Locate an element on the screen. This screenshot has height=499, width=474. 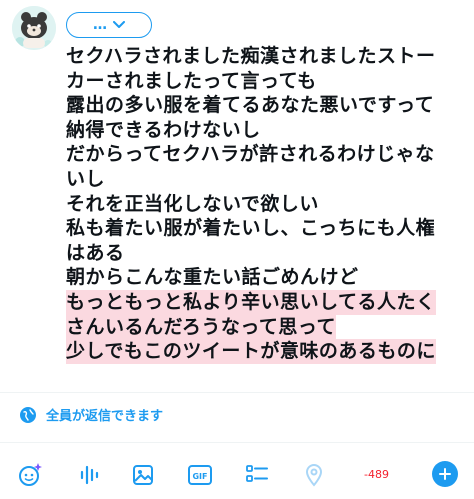
sparkle-ai-icon is located at coordinates (30, 474).